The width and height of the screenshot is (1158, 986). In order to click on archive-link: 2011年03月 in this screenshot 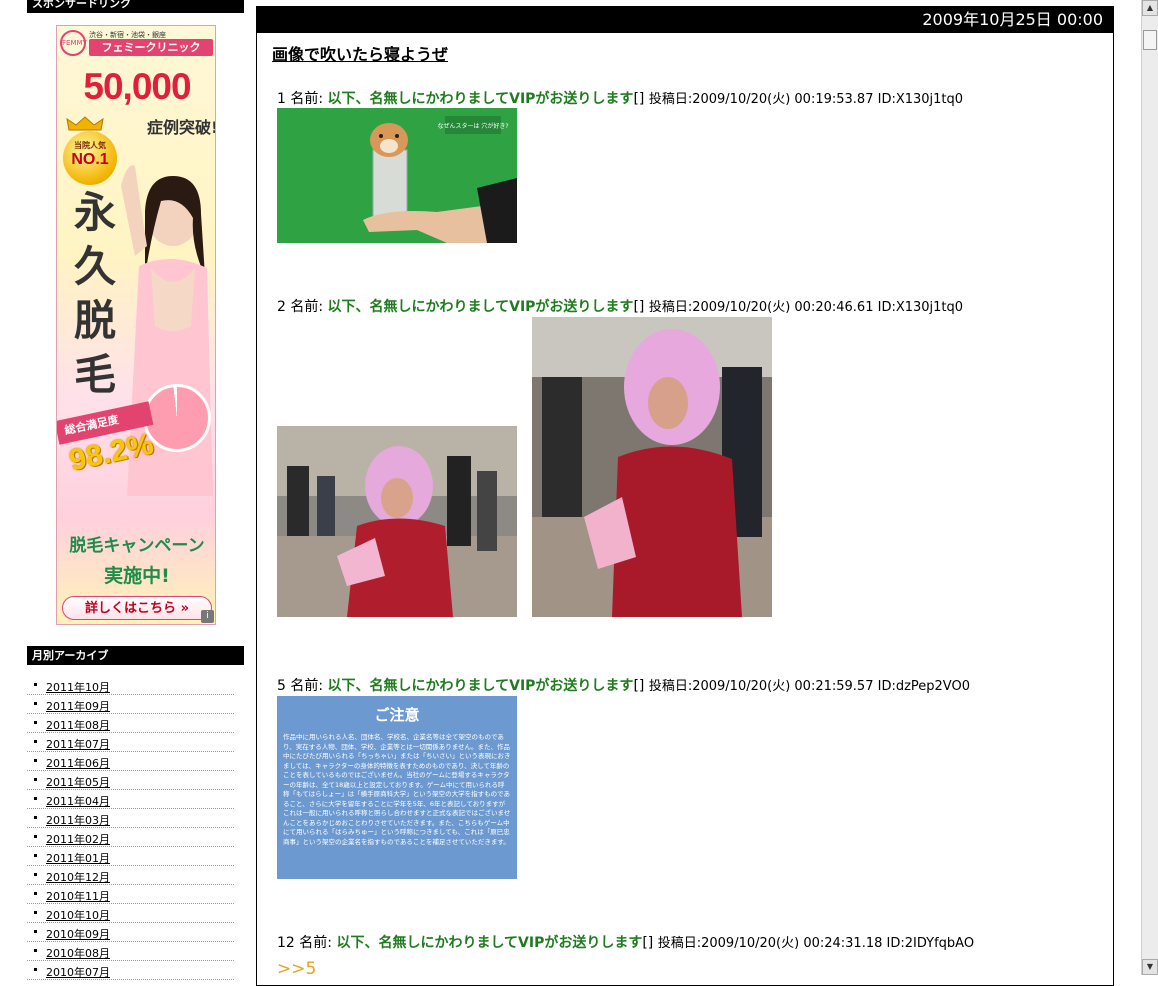, I will do `click(78, 820)`.